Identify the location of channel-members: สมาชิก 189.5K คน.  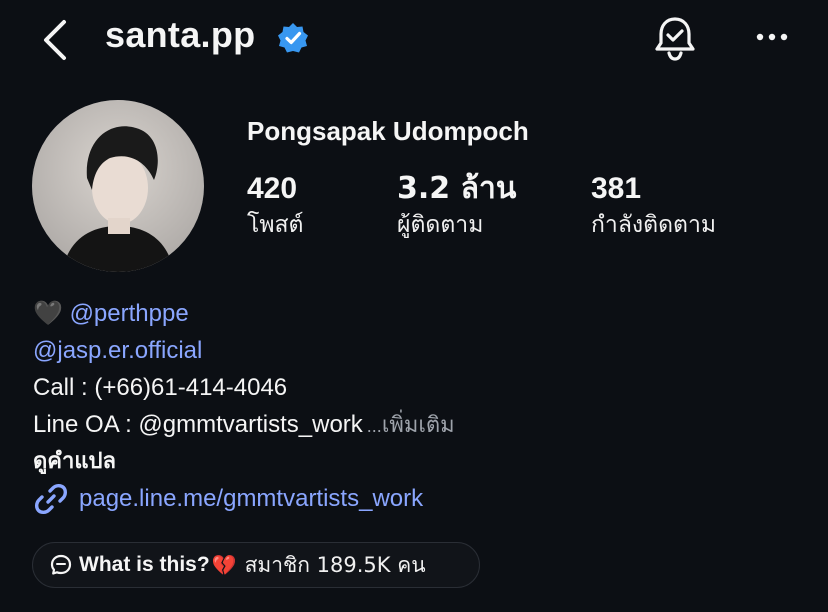
(335, 564).